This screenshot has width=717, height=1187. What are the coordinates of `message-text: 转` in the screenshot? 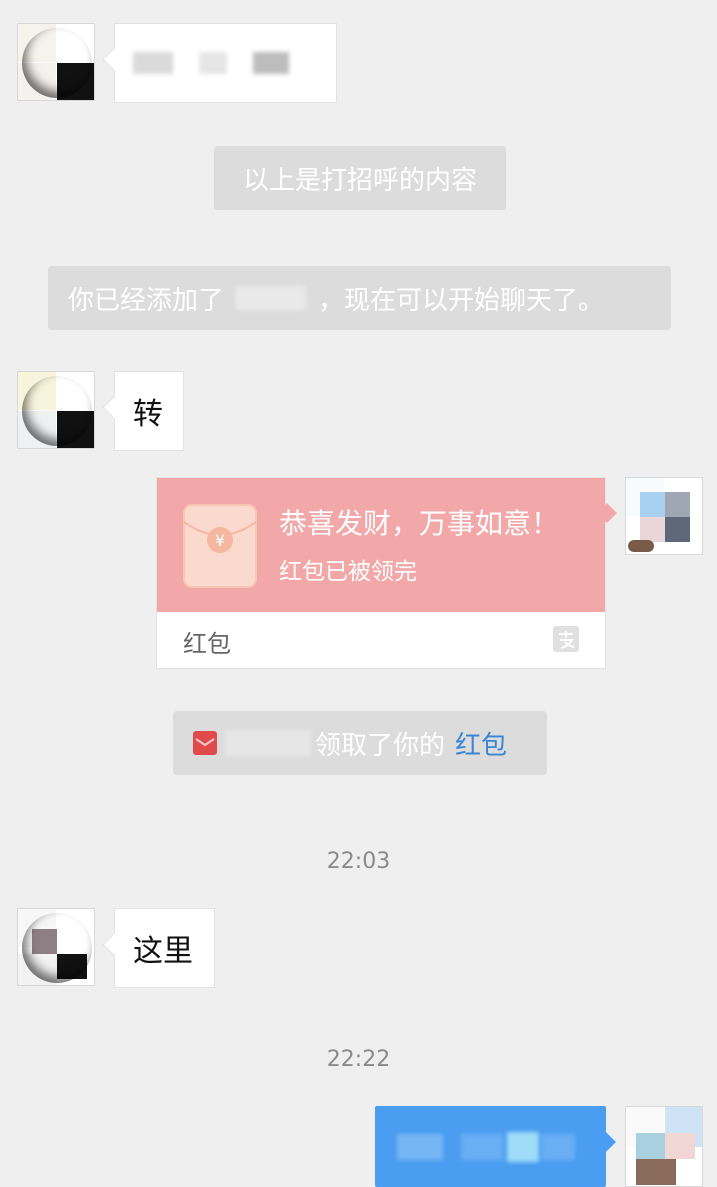 It's located at (148, 414).